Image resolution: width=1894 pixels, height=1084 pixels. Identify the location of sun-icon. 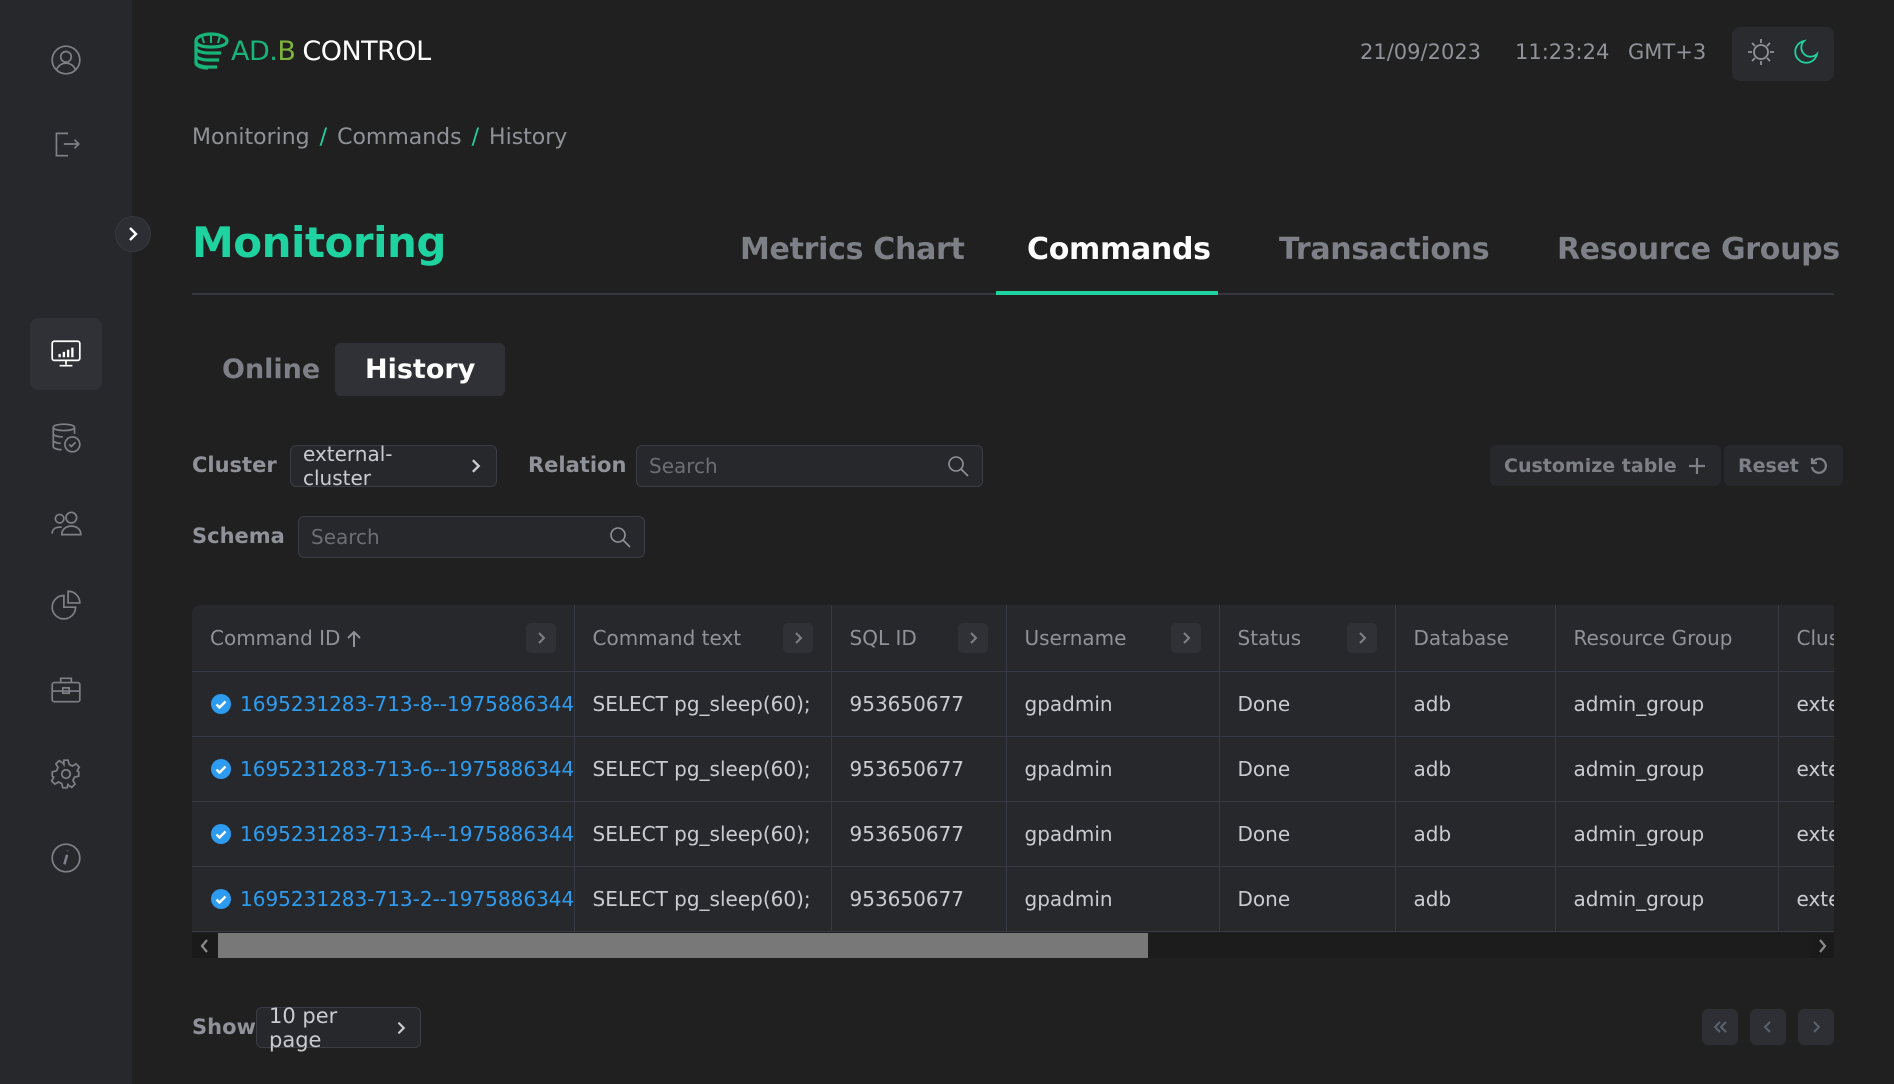
(1760, 52).